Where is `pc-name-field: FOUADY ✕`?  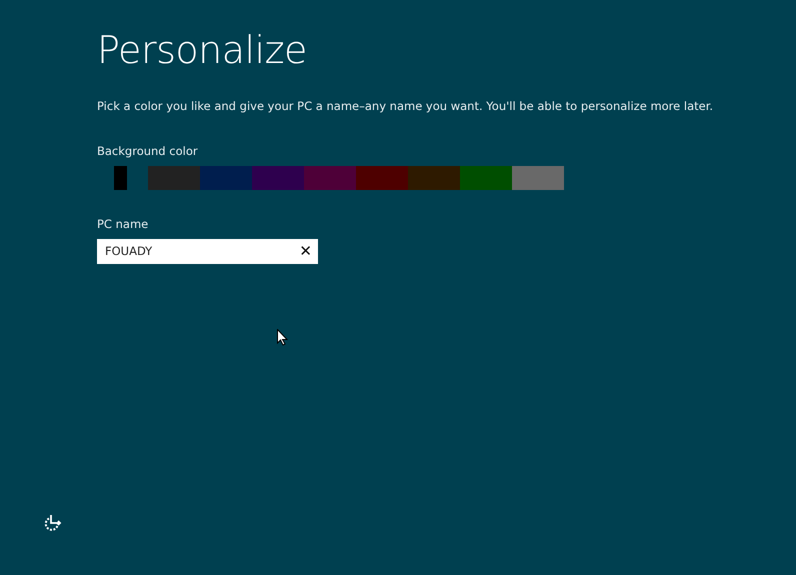 pc-name-field: FOUADY ✕ is located at coordinates (207, 251).